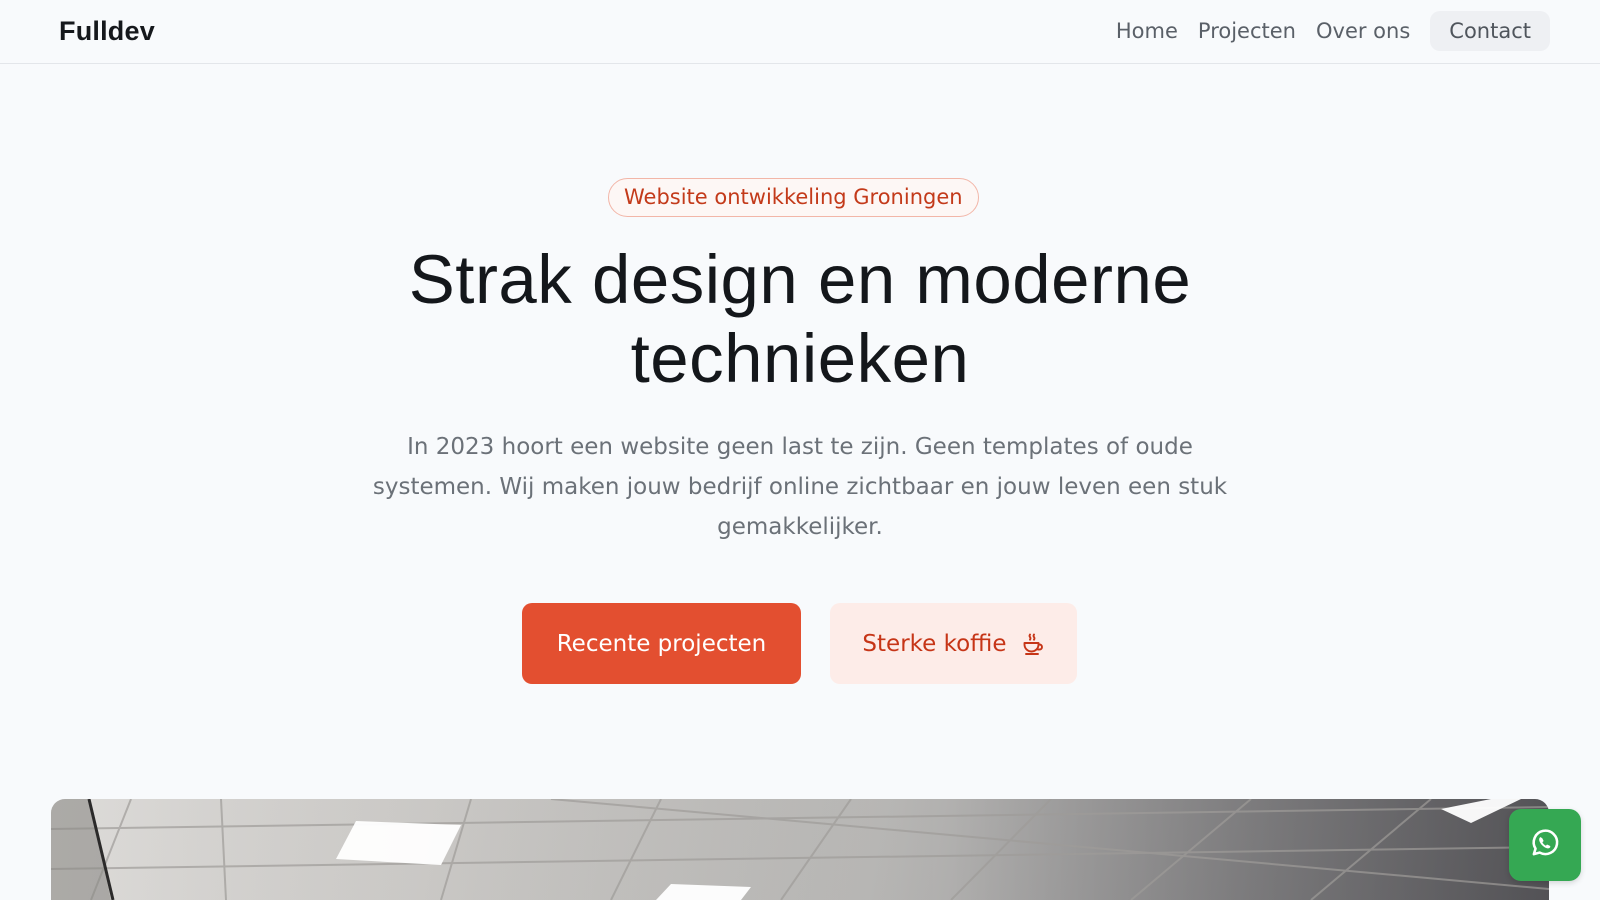  I want to click on nav-home: Home, so click(1147, 31).